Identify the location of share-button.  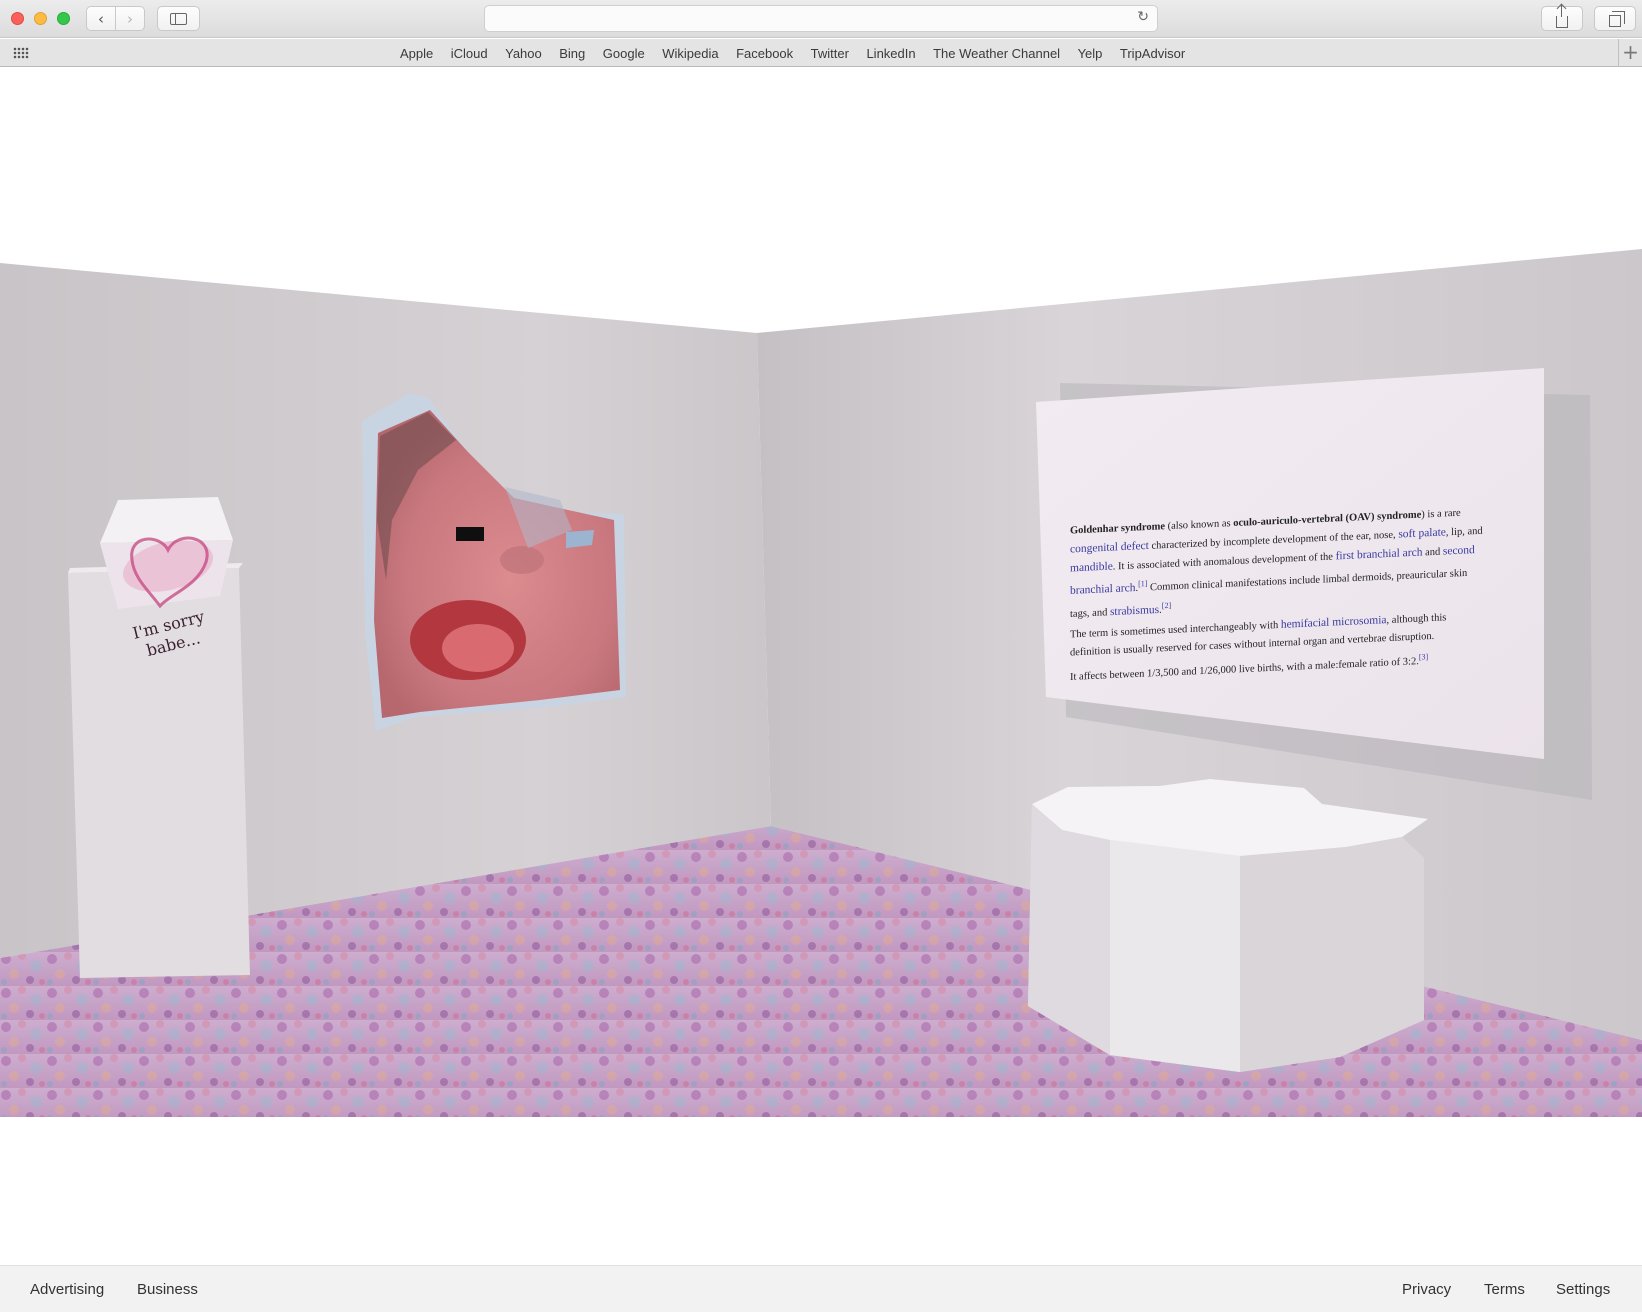
(1562, 17).